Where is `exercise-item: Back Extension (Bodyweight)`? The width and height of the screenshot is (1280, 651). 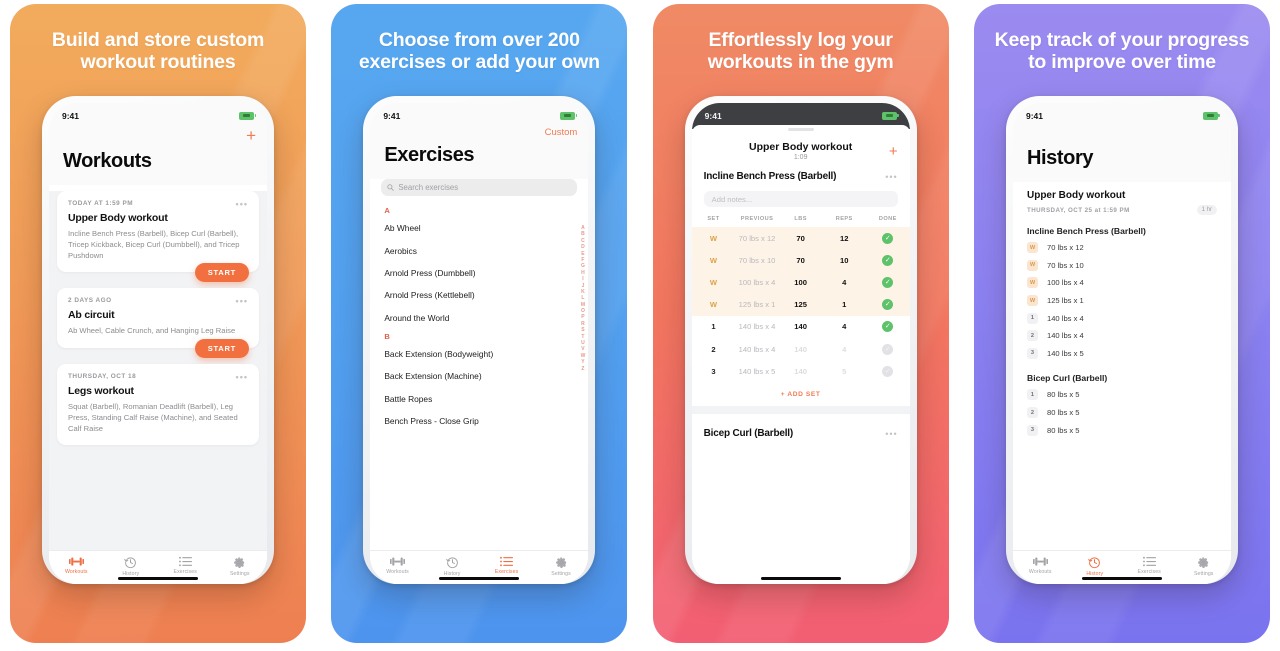 exercise-item: Back Extension (Bodyweight) is located at coordinates (479, 354).